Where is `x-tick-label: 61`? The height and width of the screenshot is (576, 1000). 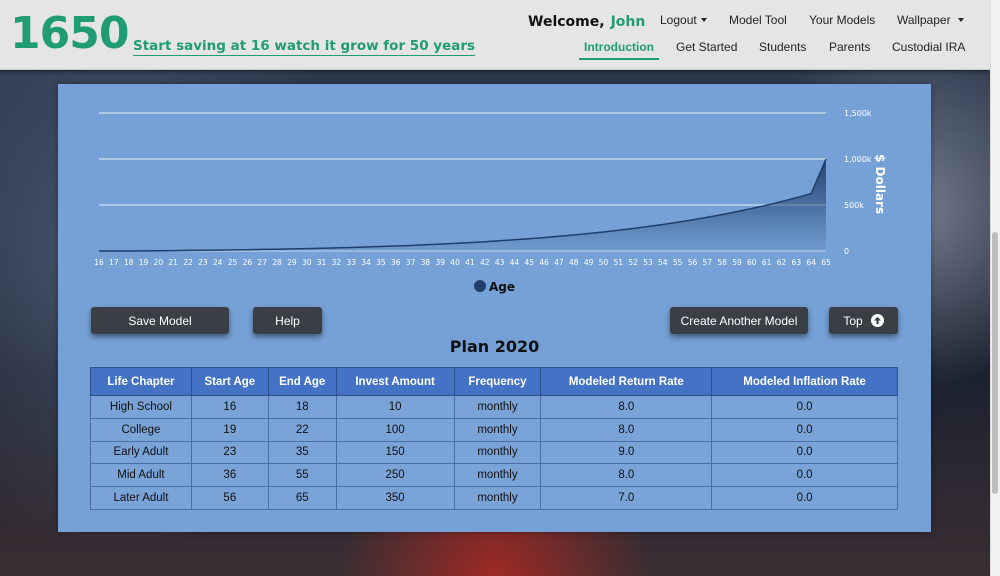
x-tick-label: 61 is located at coordinates (767, 262).